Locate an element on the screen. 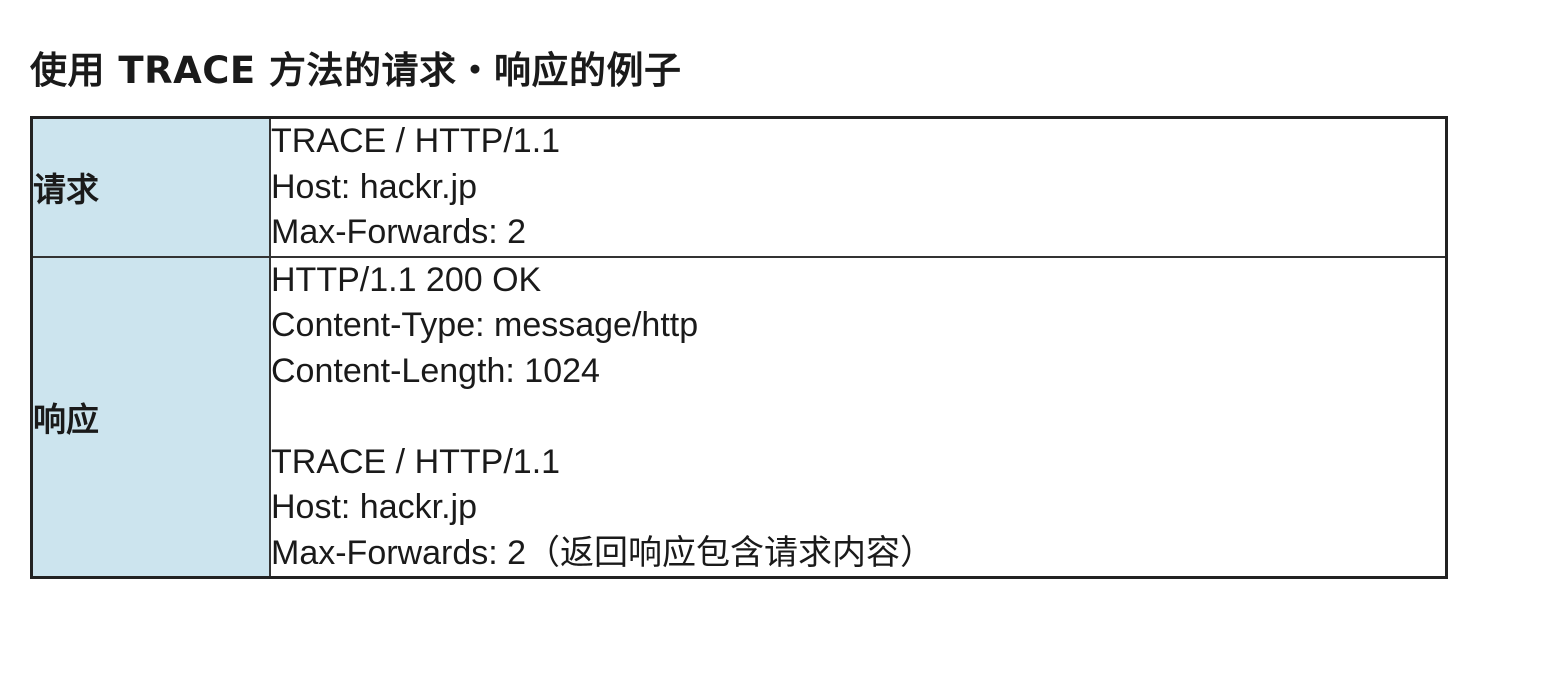 Image resolution: width=1550 pixels, height=682 pixels. response-blank-line is located at coordinates (858, 417).